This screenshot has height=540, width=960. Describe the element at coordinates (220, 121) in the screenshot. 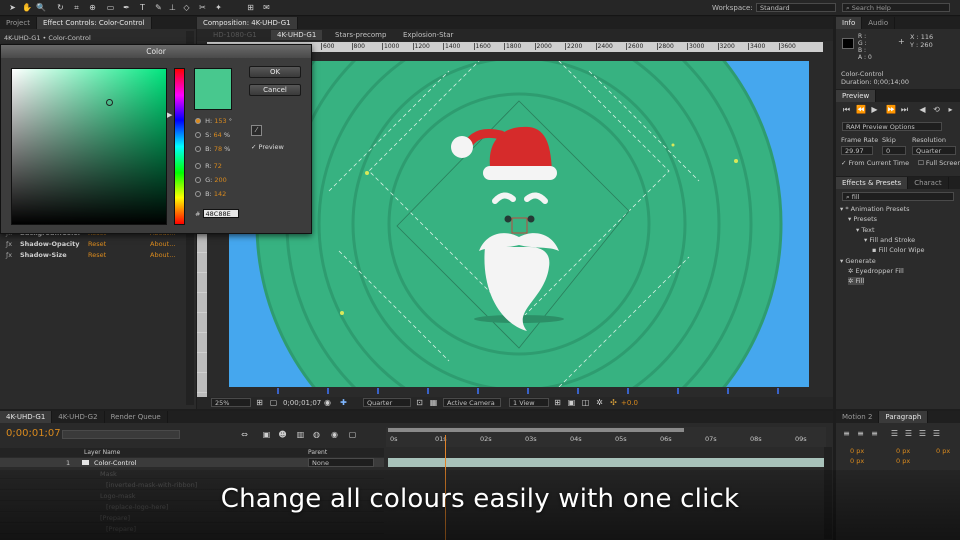

I see `hue-value: 153` at that location.